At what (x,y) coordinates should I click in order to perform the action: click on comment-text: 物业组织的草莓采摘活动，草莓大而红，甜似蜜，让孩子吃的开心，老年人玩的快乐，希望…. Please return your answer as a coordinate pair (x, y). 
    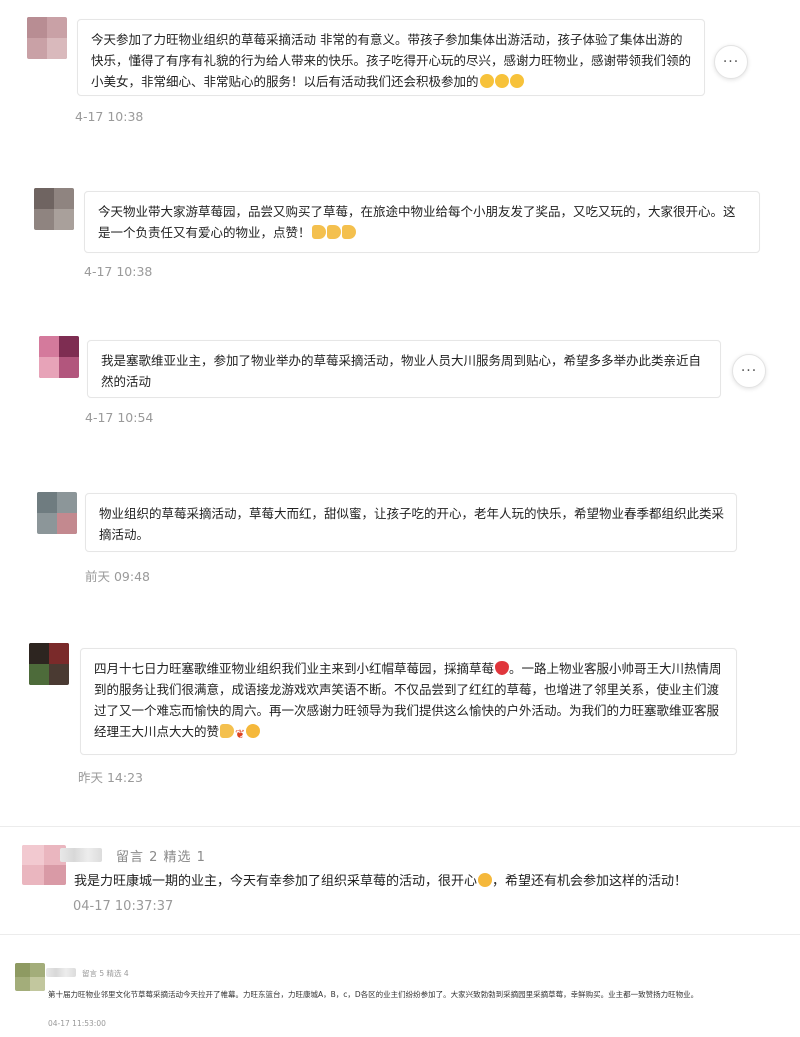
    Looking at the image, I should click on (412, 524).